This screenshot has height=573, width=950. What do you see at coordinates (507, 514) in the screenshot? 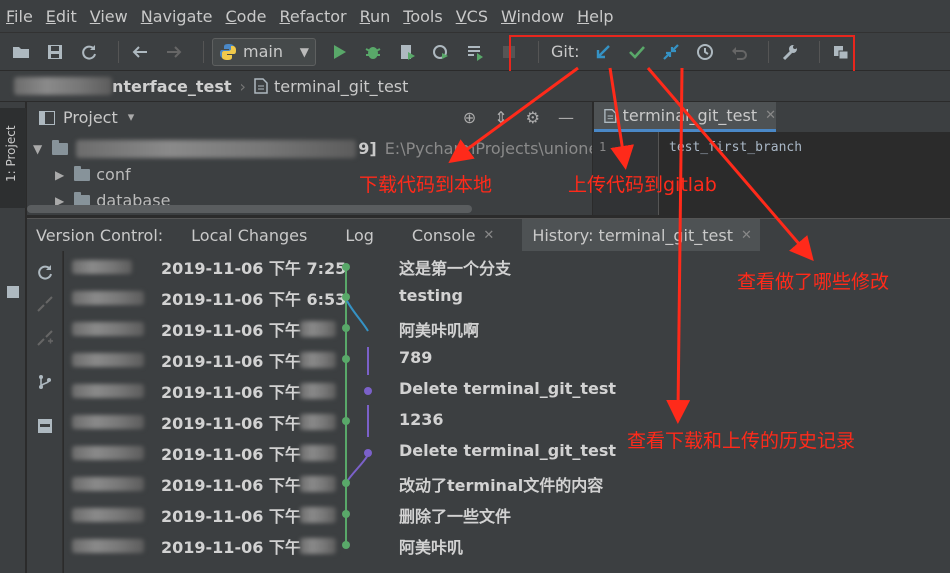
I see `table-row: 2019-11-06 下午 删除了一些文件` at bounding box center [507, 514].